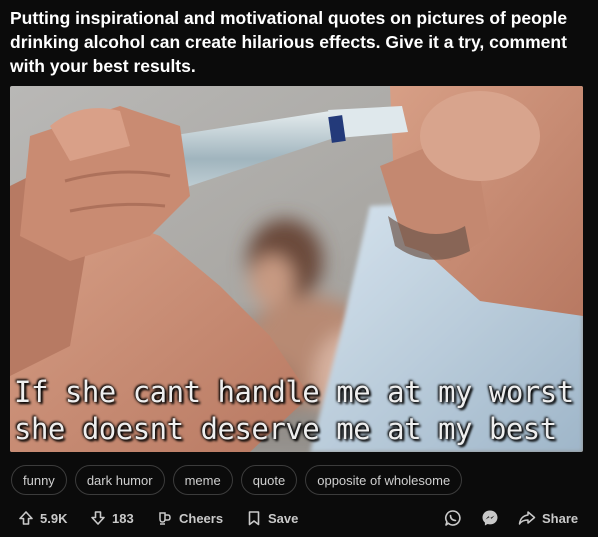 This screenshot has height=537, width=598. Describe the element at coordinates (384, 480) in the screenshot. I see `tag-opposite-of-wholesome: opposite of wholesome` at that location.